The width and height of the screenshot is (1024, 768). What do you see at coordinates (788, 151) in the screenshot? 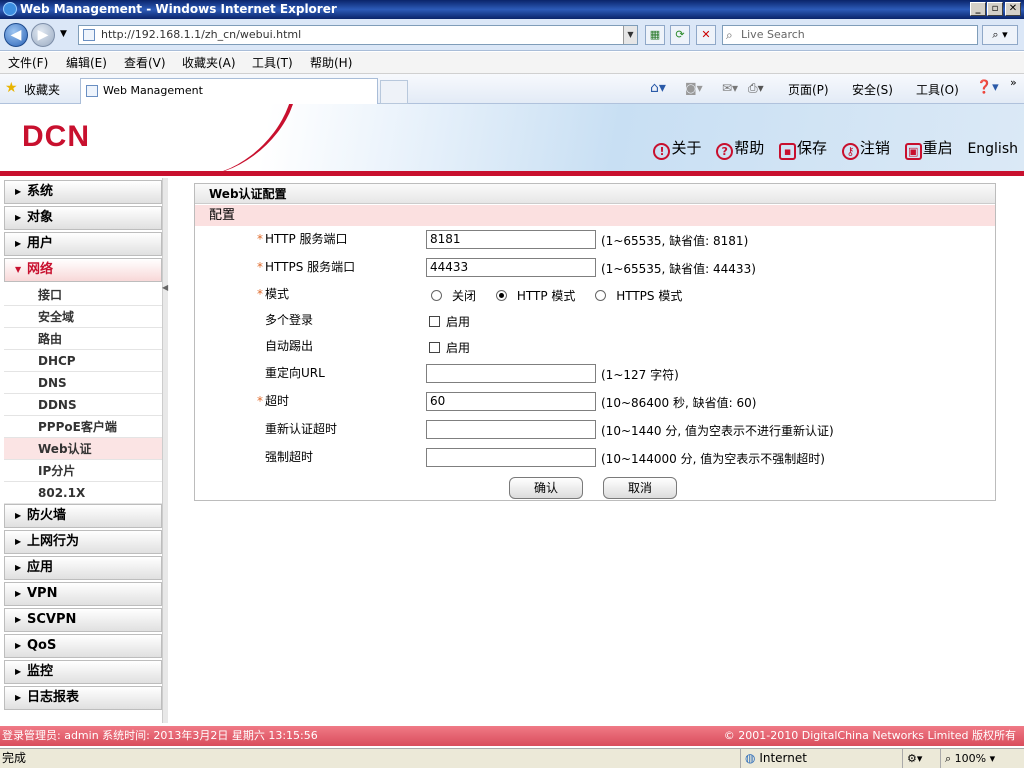
I see `save-icon: ▪` at bounding box center [788, 151].